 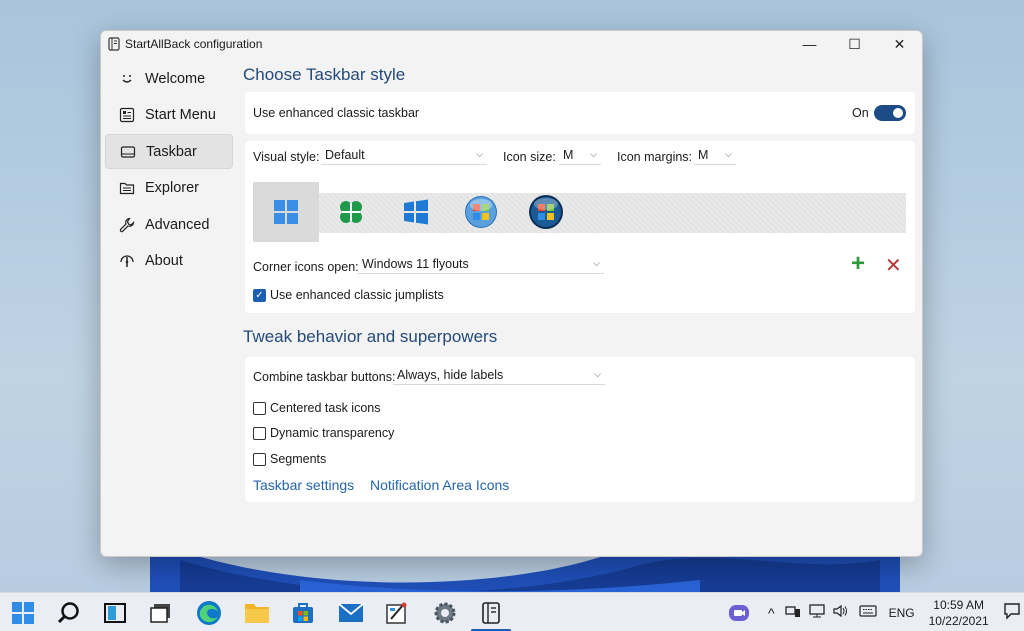 I want to click on icon-margins-label: Icon margins:, so click(x=655, y=157).